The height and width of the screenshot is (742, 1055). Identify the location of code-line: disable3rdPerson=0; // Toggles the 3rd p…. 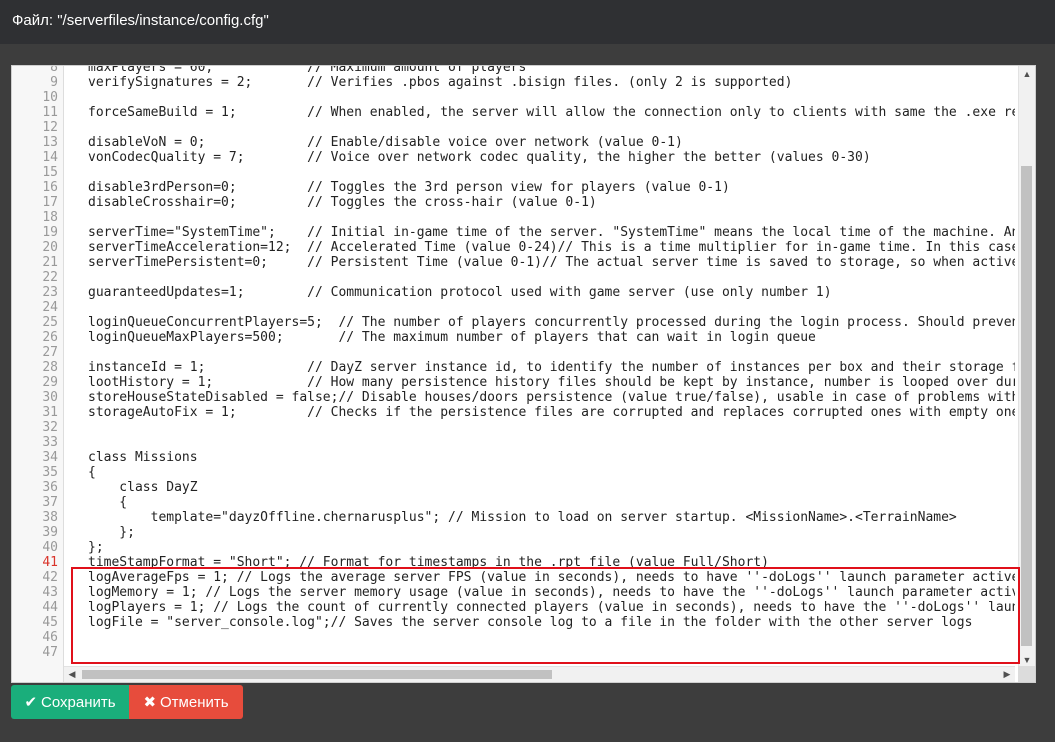
(539, 187).